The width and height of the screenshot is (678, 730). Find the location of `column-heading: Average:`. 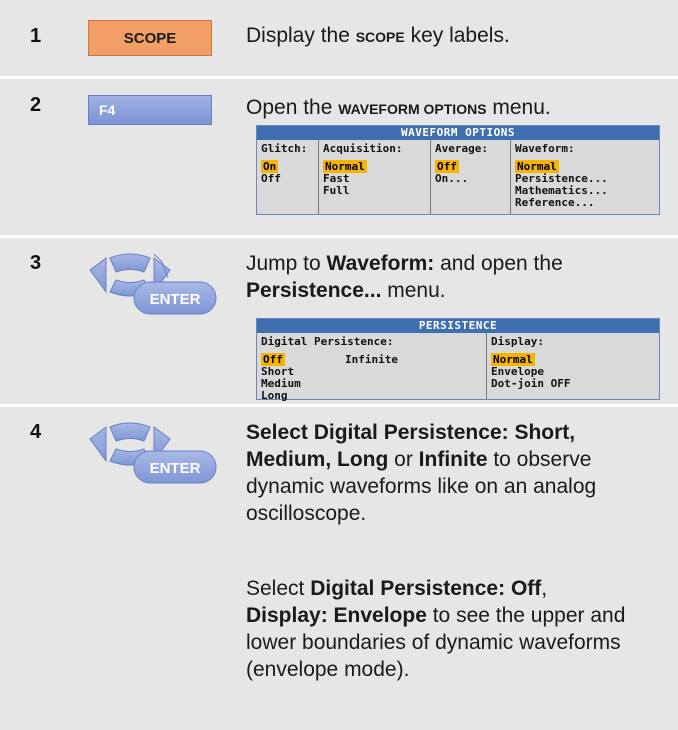

column-heading: Average: is located at coordinates (461, 148).